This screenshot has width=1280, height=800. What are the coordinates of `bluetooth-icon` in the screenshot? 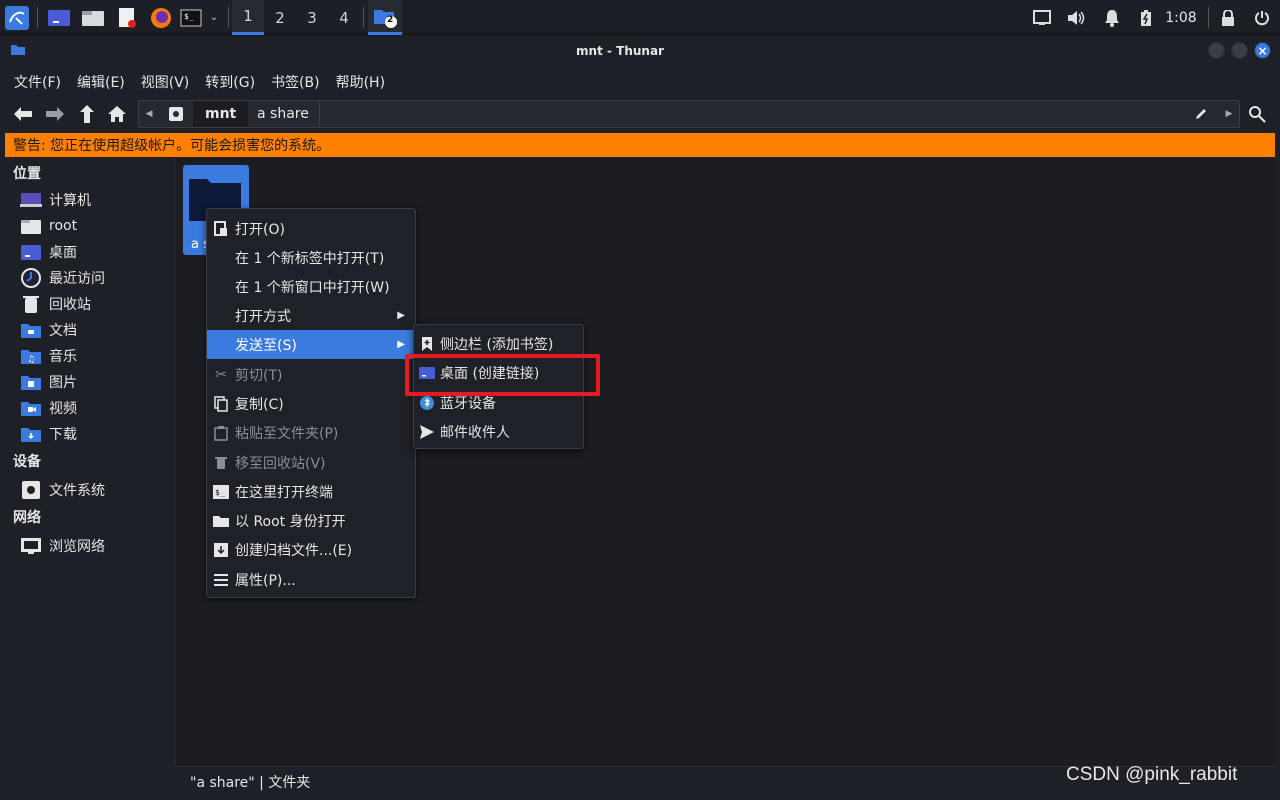 It's located at (427, 402).